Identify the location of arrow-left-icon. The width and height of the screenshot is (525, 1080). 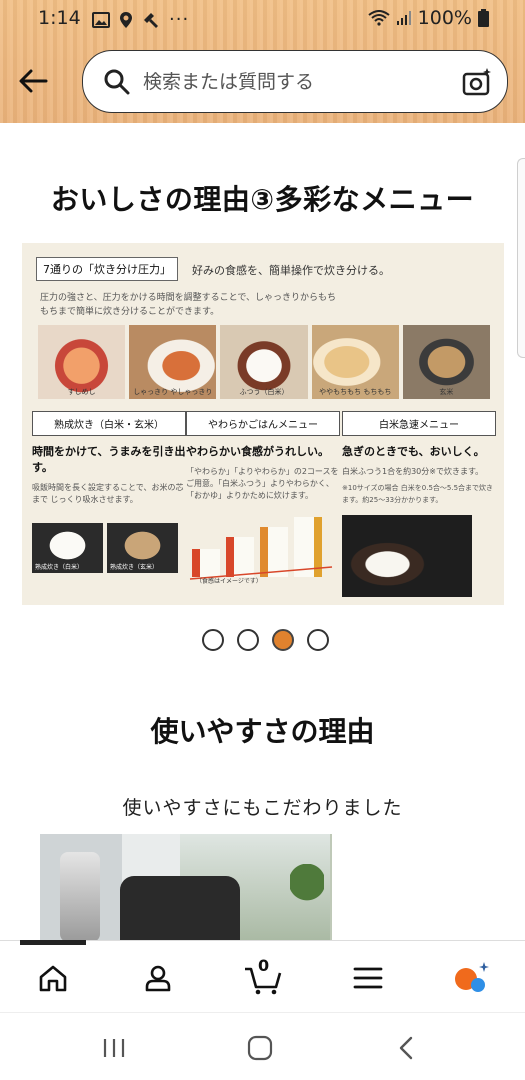
(33, 81).